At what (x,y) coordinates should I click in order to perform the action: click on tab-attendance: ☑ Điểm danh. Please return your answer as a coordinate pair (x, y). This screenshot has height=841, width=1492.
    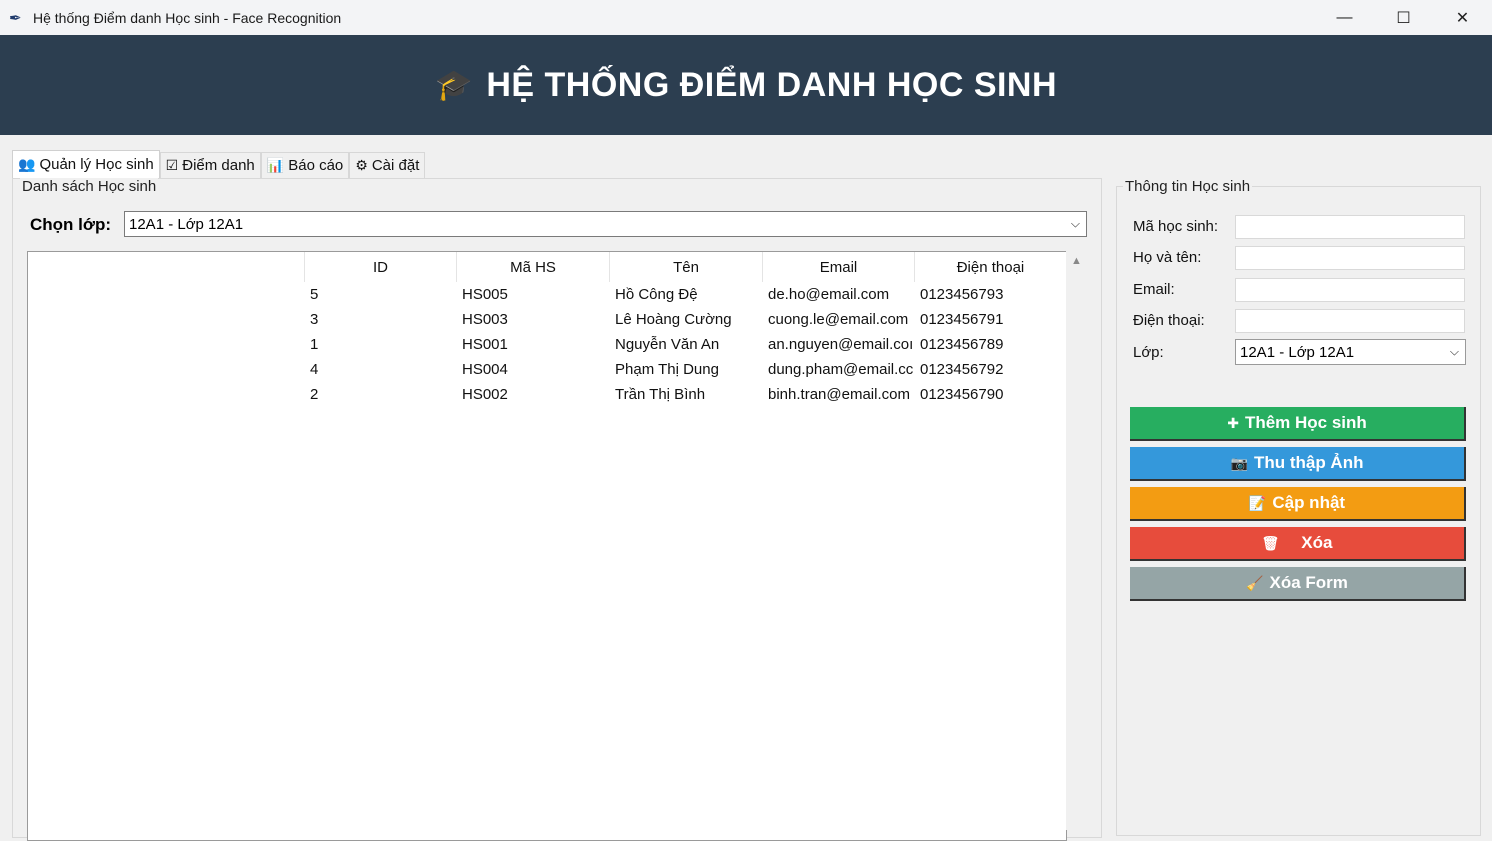
    Looking at the image, I should click on (210, 165).